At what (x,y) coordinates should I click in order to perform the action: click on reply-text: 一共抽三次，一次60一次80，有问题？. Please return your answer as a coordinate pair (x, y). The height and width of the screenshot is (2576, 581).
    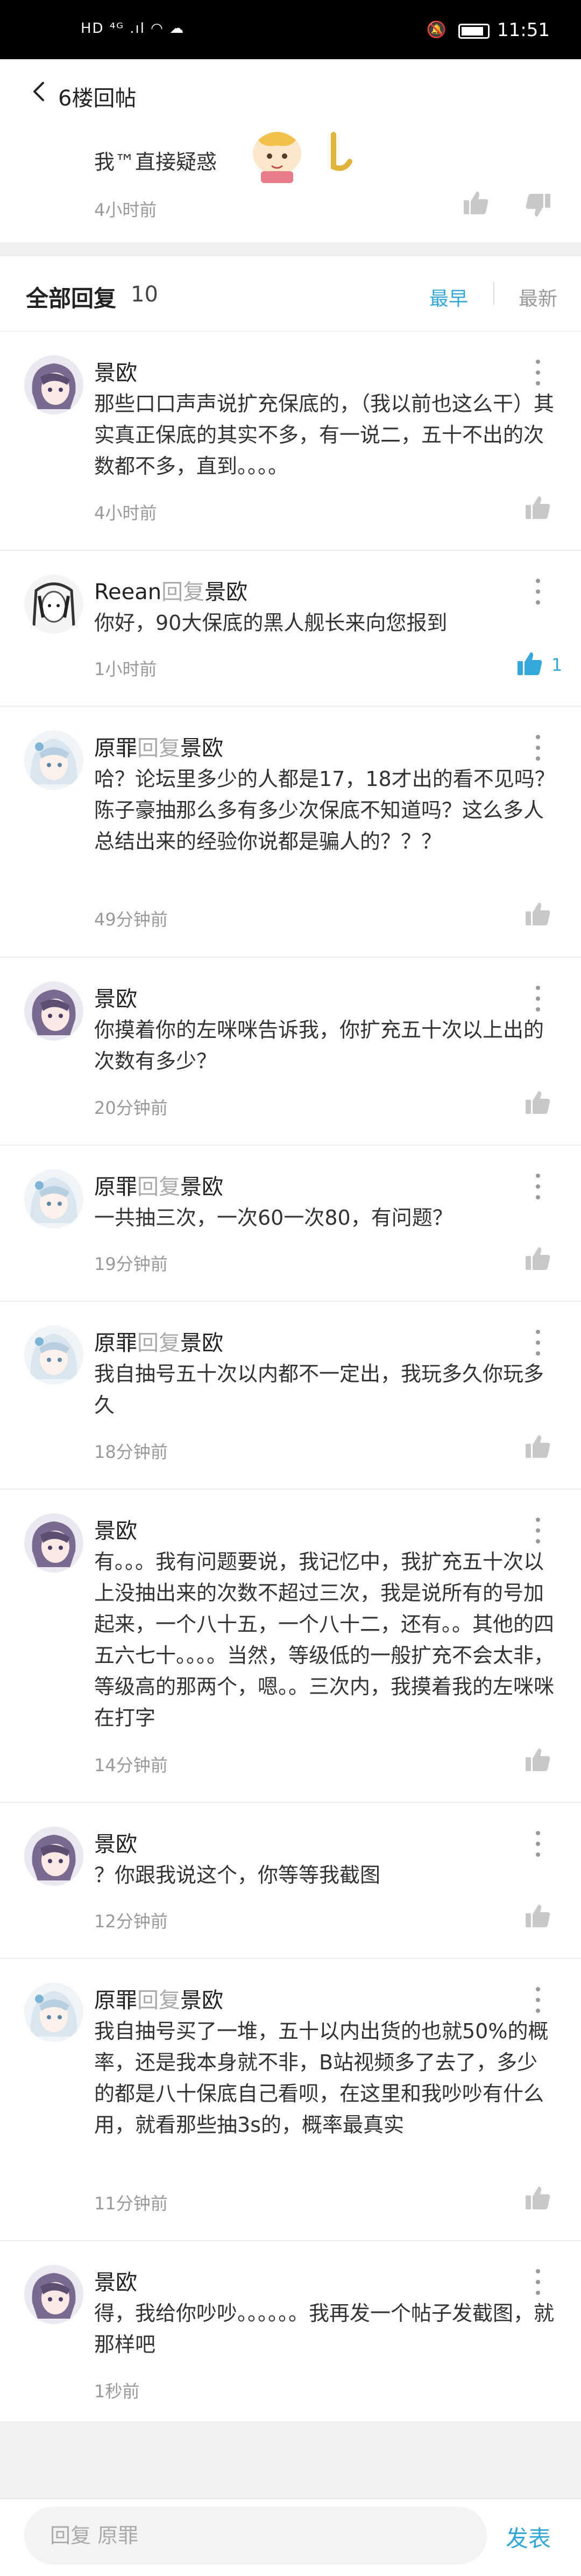
    Looking at the image, I should click on (273, 1218).